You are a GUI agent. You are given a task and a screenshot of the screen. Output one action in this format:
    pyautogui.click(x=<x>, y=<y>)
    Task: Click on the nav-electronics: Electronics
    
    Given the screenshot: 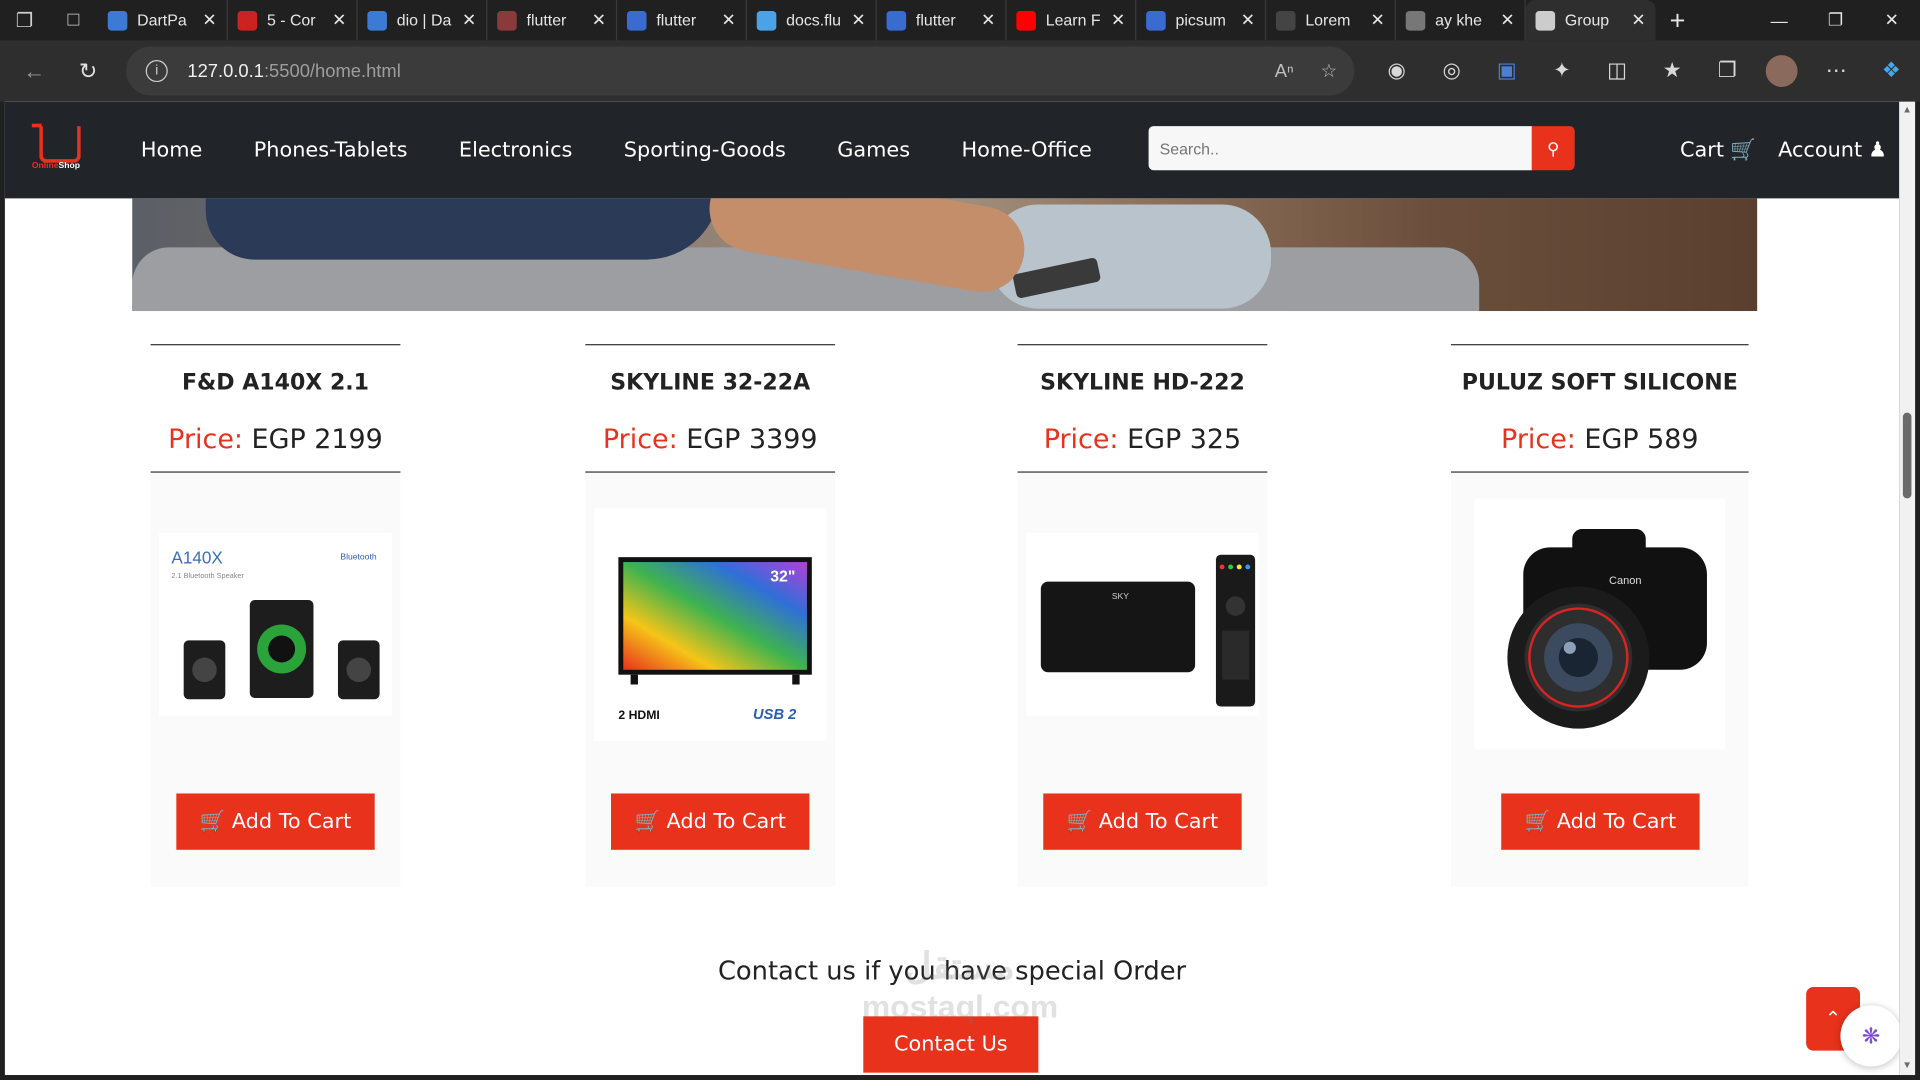 What is the action you would take?
    pyautogui.click(x=515, y=150)
    